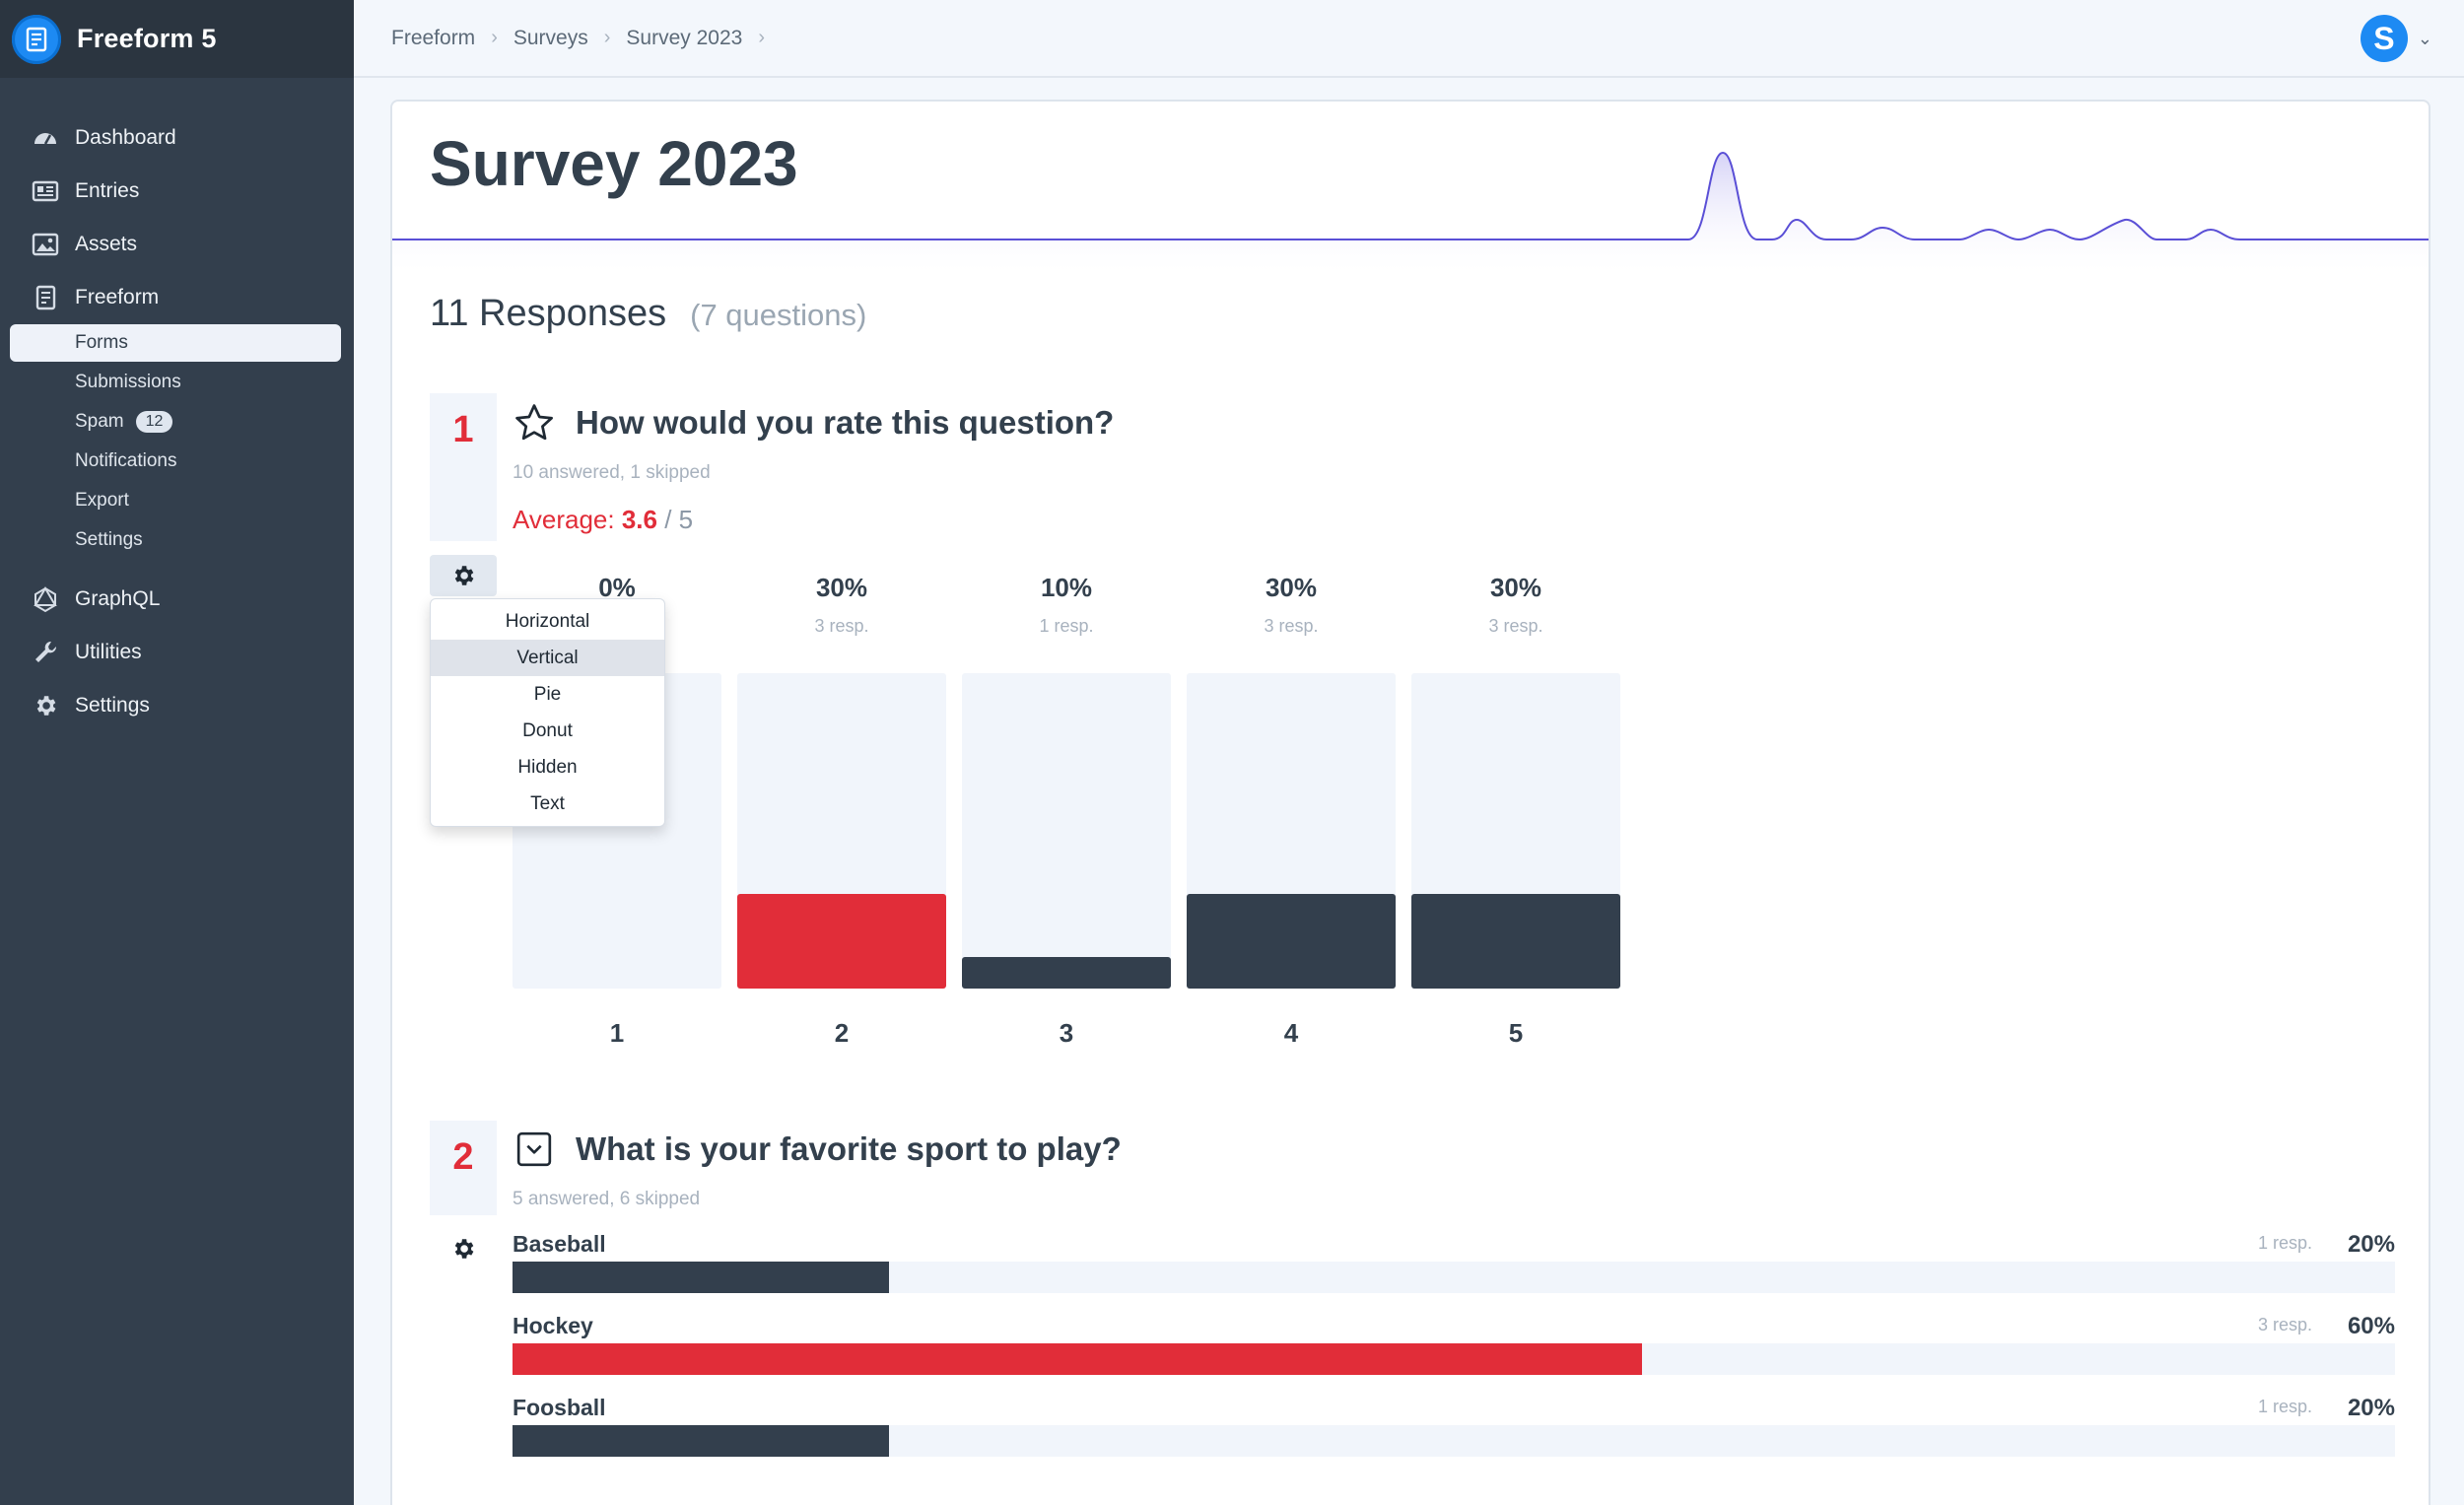  Describe the element at coordinates (553, 1325) in the screenshot. I see `bar-category-label: Hockey` at that location.